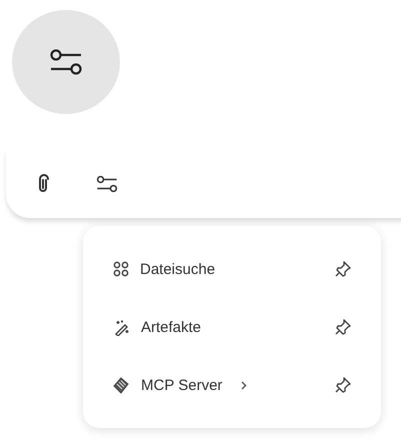 The height and width of the screenshot is (441, 401). What do you see at coordinates (121, 327) in the screenshot?
I see `magic-wand-icon` at bounding box center [121, 327].